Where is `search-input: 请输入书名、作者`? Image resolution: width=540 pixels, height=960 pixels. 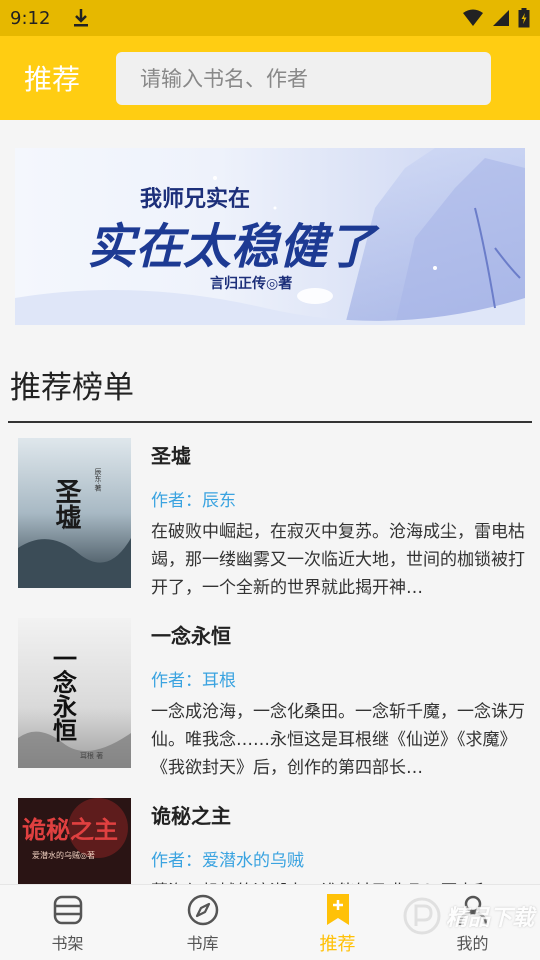
search-input: 请输入书名、作者 is located at coordinates (303, 78).